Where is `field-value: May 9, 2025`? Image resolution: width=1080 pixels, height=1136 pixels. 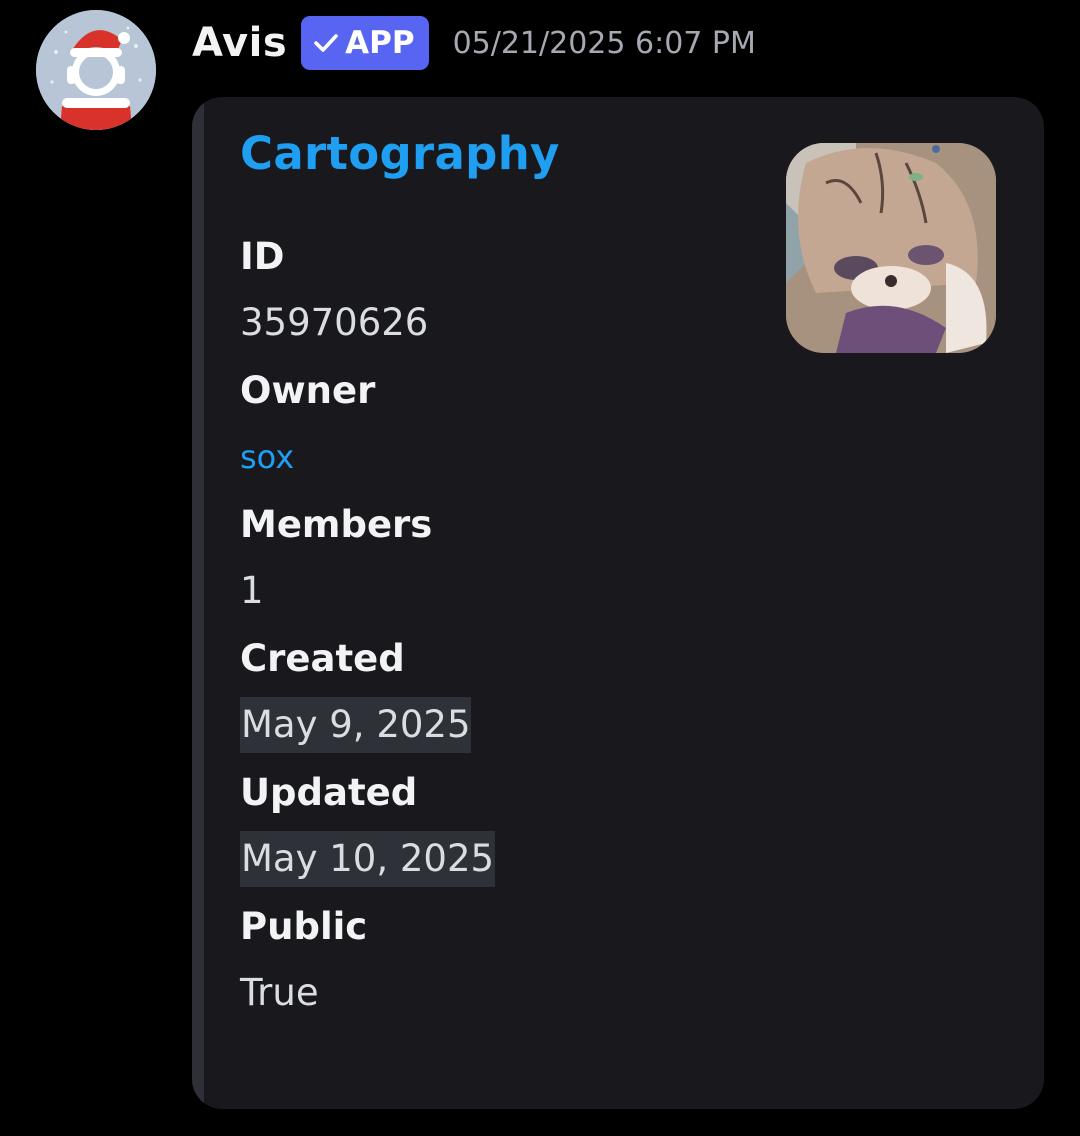 field-value: May 9, 2025 is located at coordinates (367, 725).